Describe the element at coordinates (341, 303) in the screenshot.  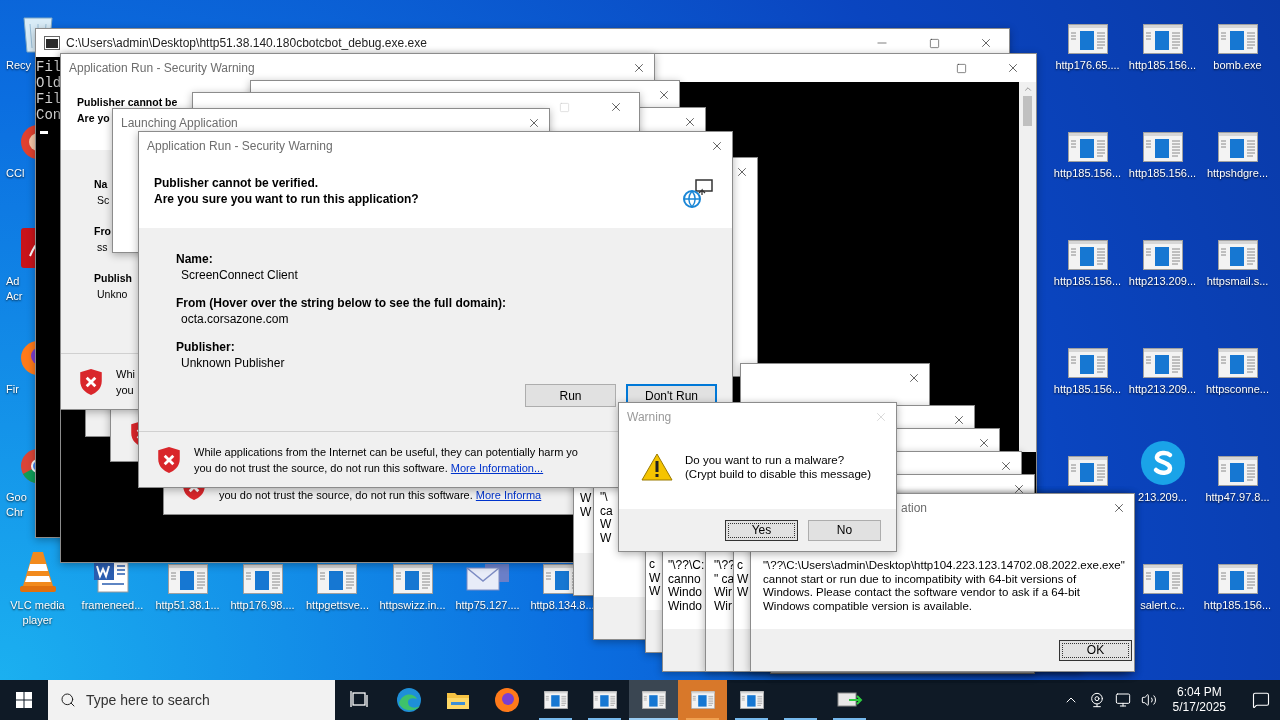
I see `field-label: From (Hover over the string below to see the full domain):` at that location.